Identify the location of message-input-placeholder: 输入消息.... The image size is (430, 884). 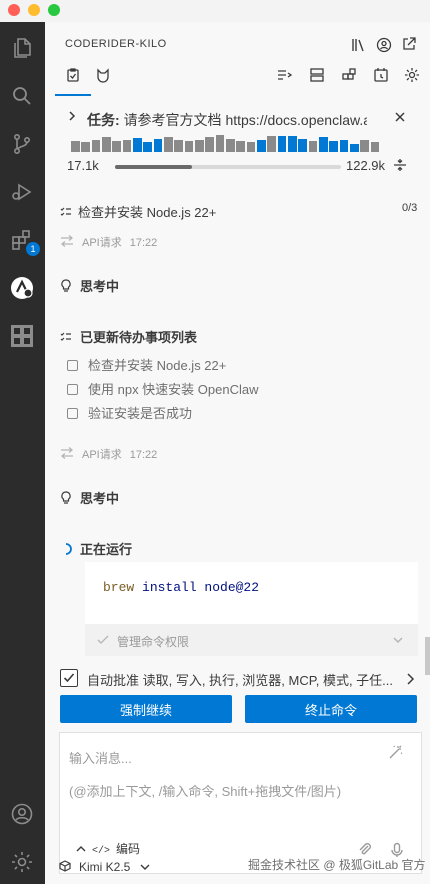
(100, 758).